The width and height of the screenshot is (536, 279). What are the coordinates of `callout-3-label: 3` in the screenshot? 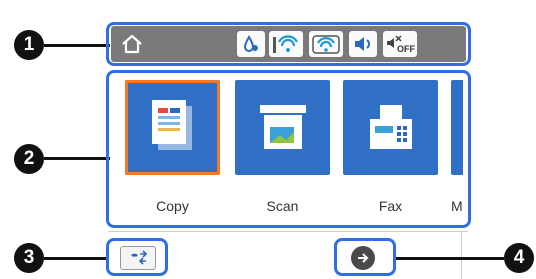 It's located at (29, 257).